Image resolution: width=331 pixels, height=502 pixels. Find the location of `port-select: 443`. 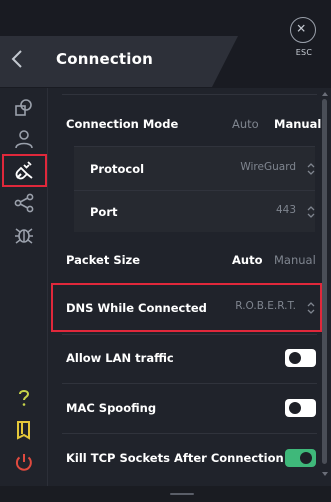

port-select: 443 is located at coordinates (263, 210).